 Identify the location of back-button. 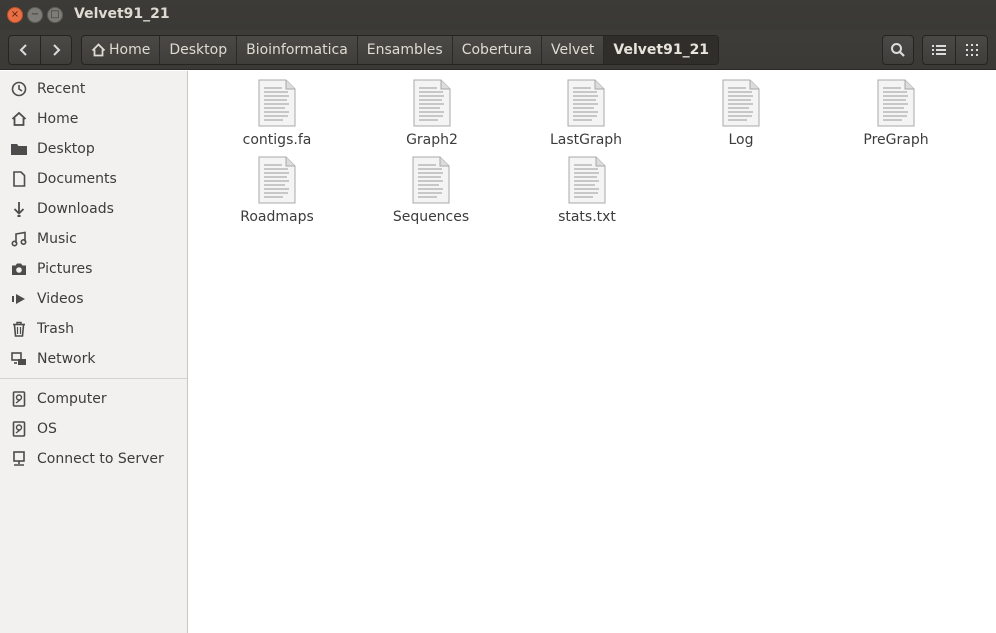
(24, 50).